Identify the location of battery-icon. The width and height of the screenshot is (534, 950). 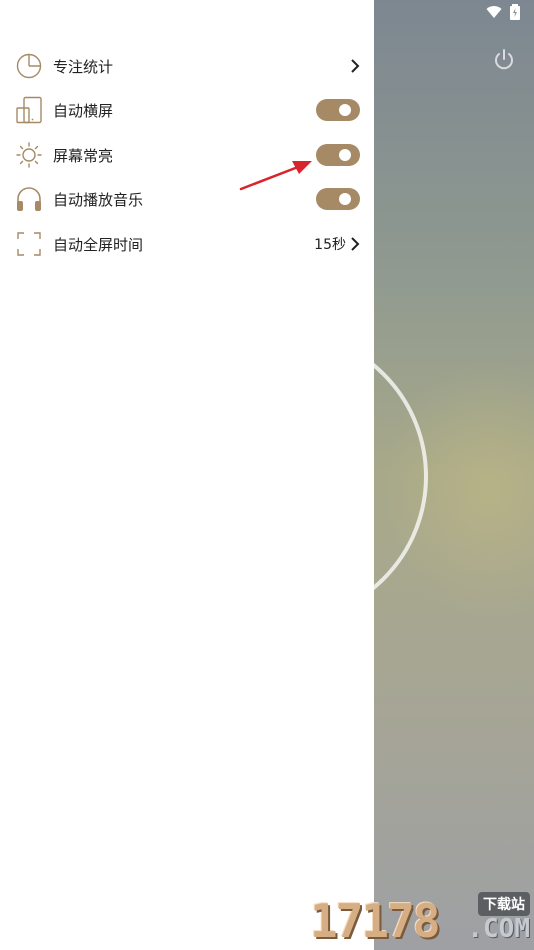
(515, 12).